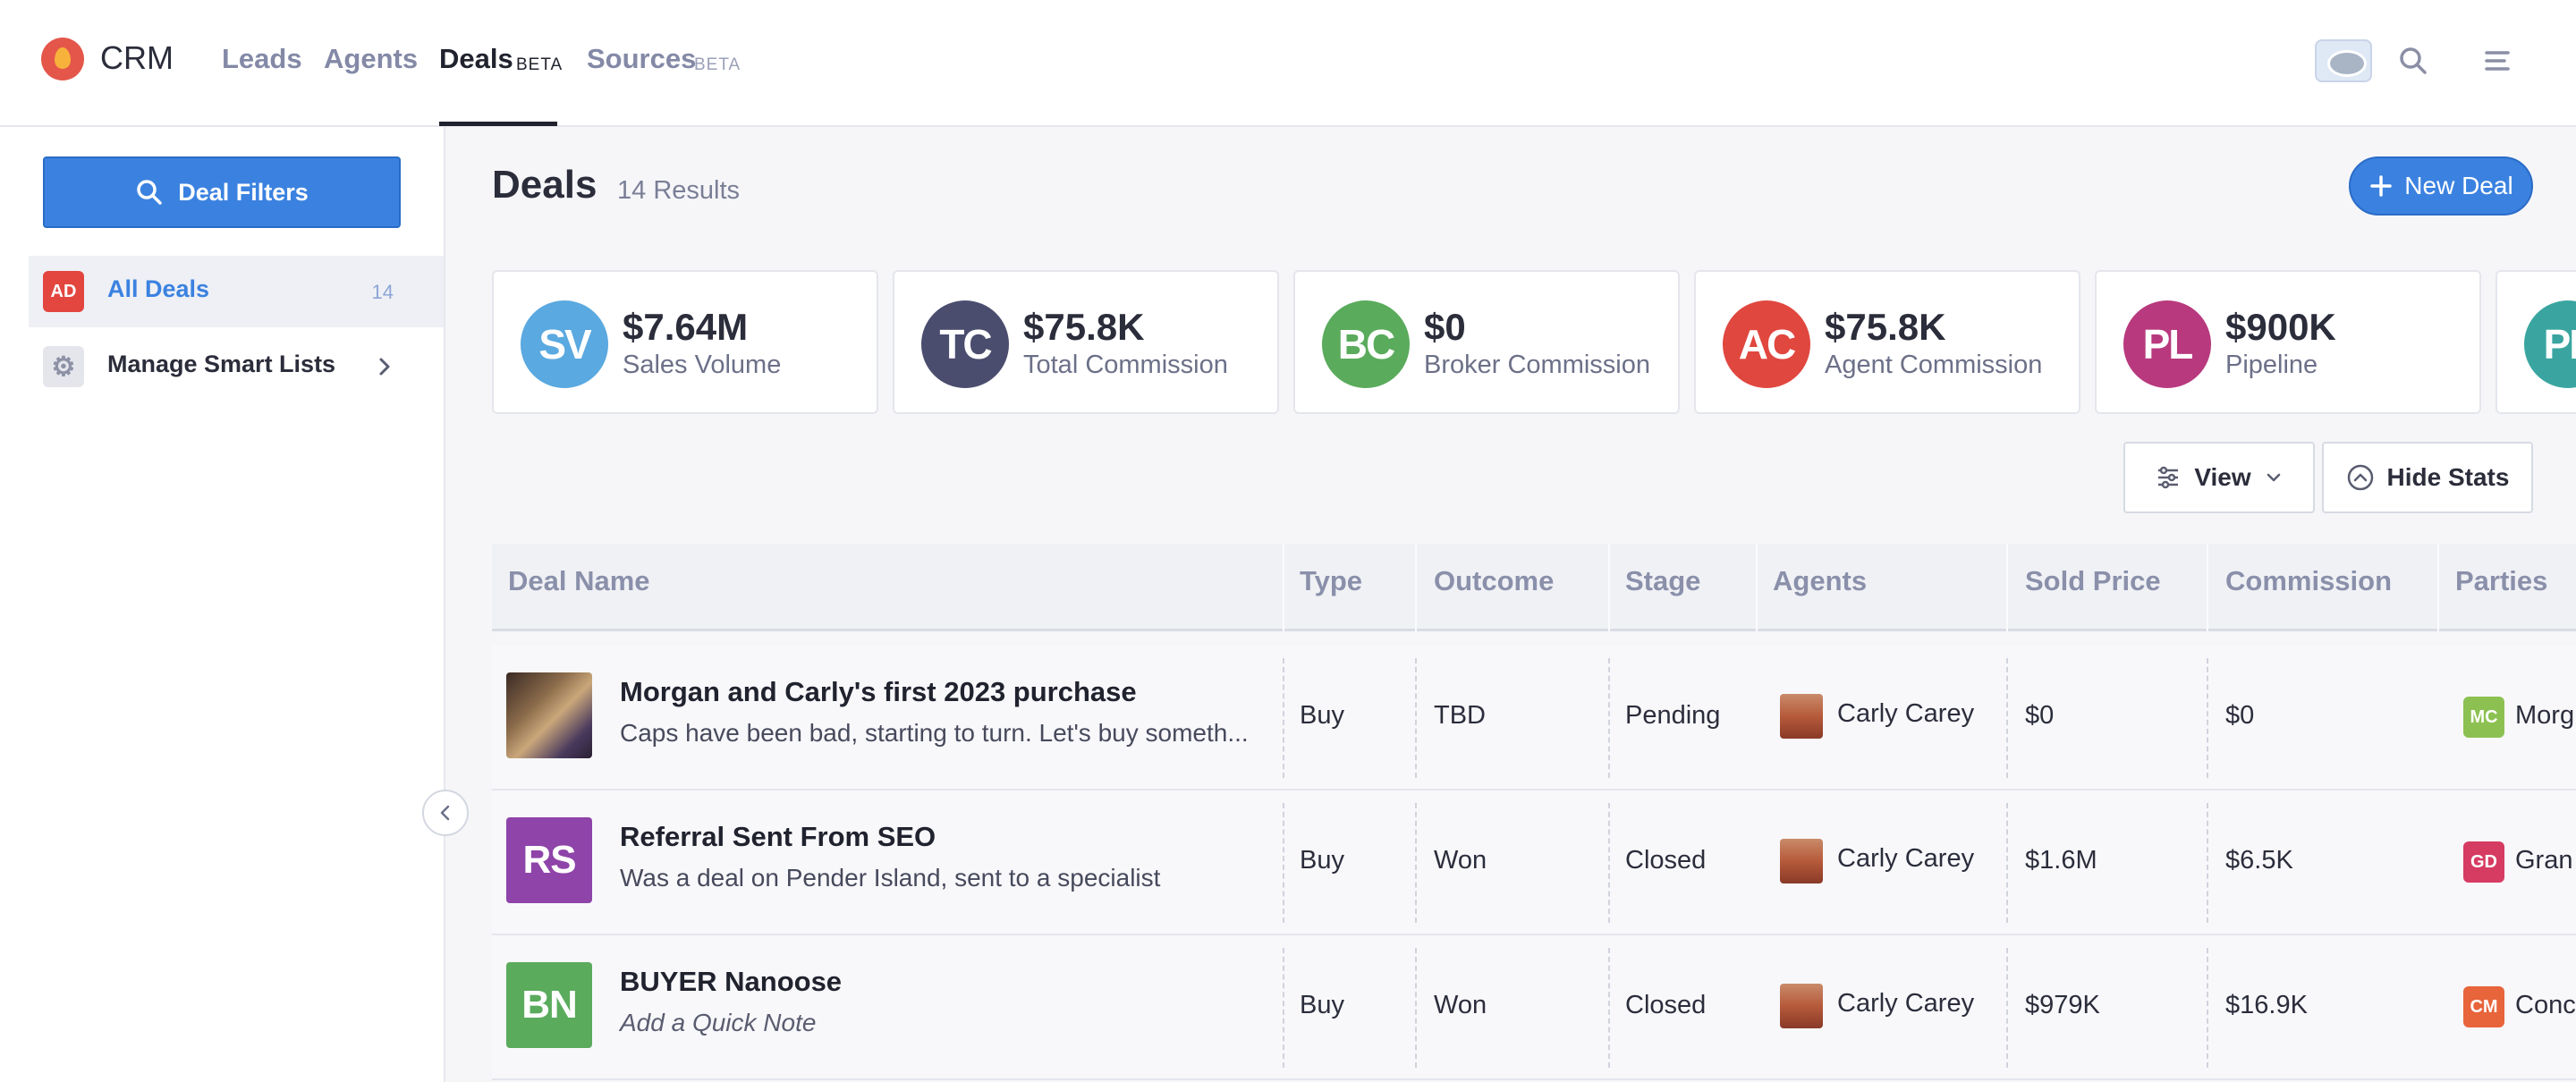 The image size is (2576, 1082). Describe the element at coordinates (717, 64) in the screenshot. I see `nav-sources-beta-badge: BETA` at that location.